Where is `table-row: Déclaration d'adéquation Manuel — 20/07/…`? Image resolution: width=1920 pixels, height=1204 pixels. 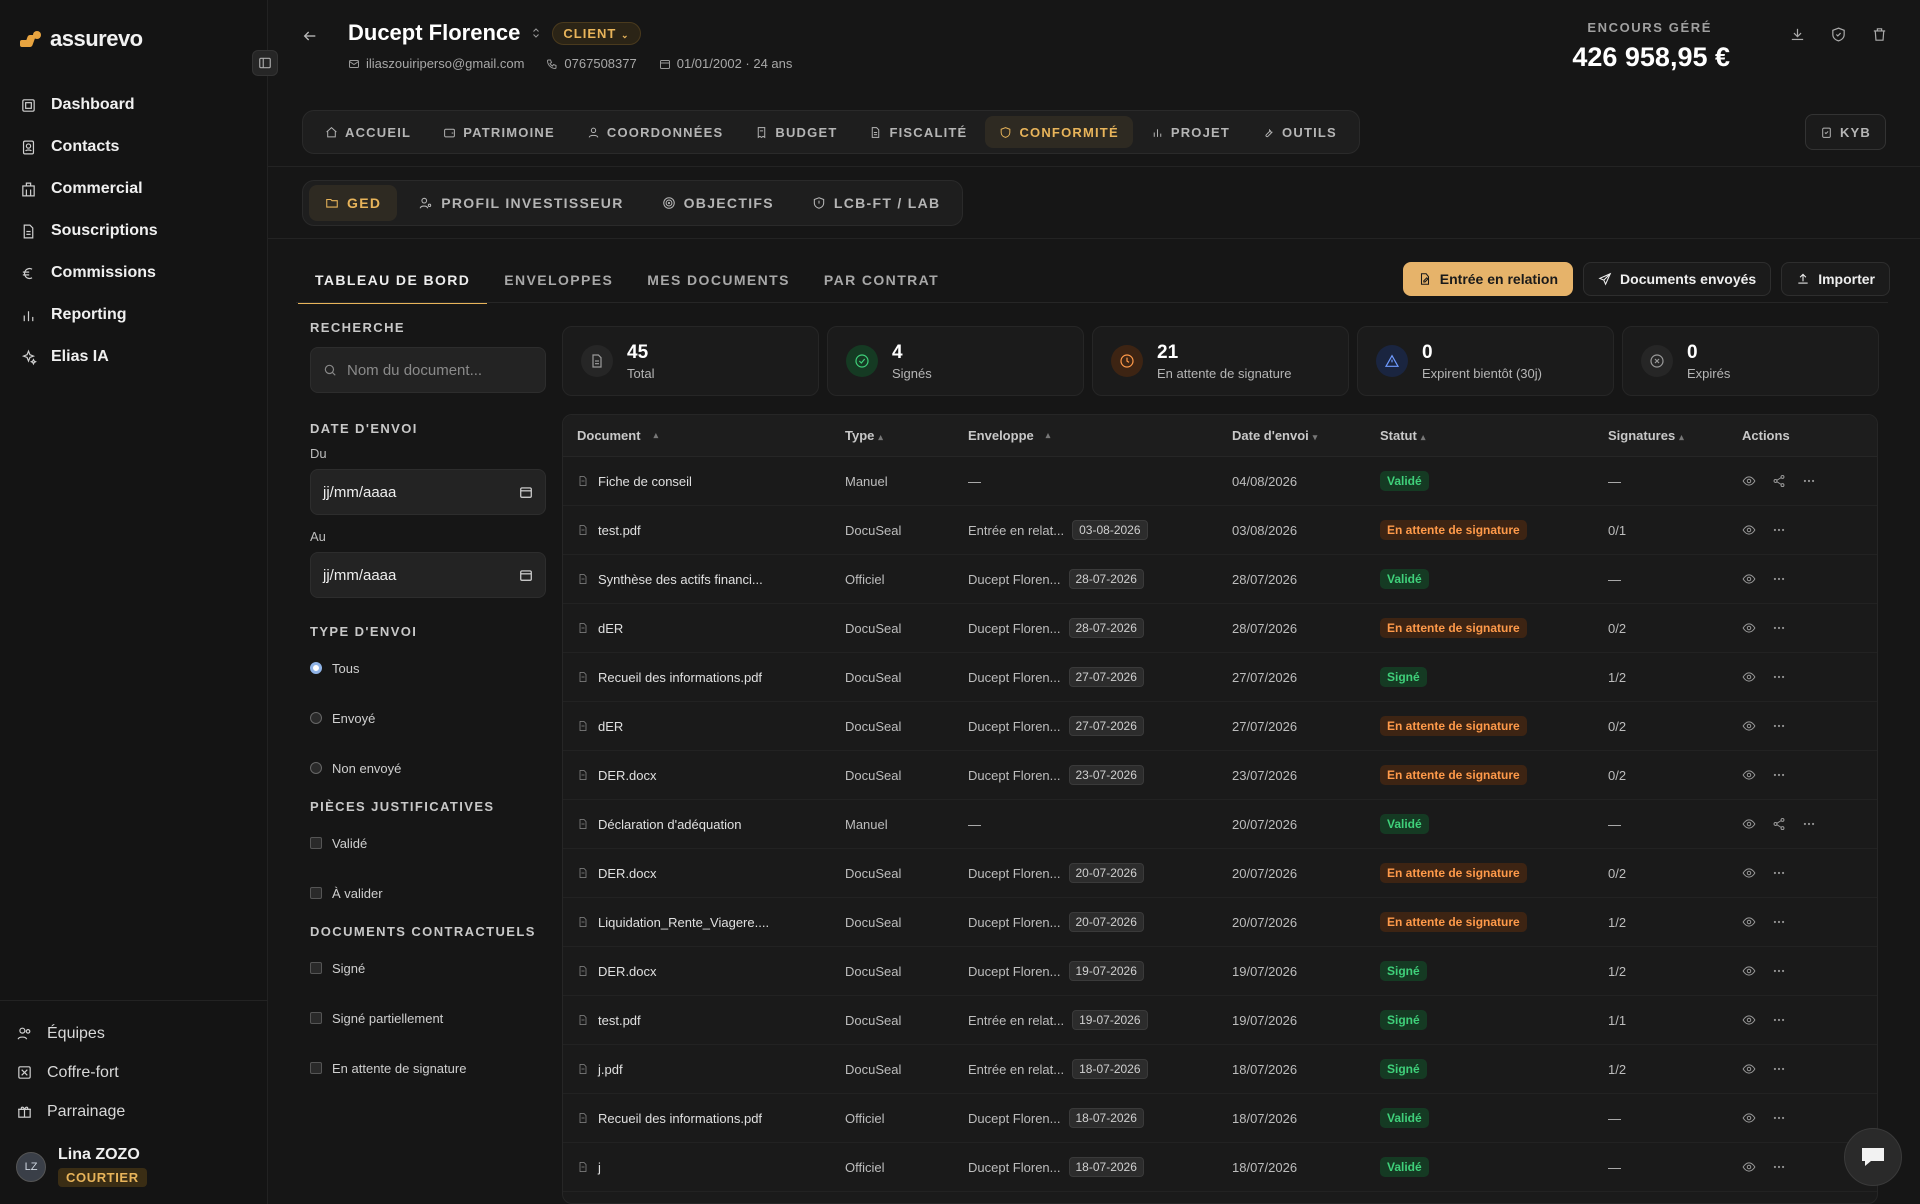
table-row: Déclaration d'adéquation Manuel — 20/07/… is located at coordinates (1220, 824).